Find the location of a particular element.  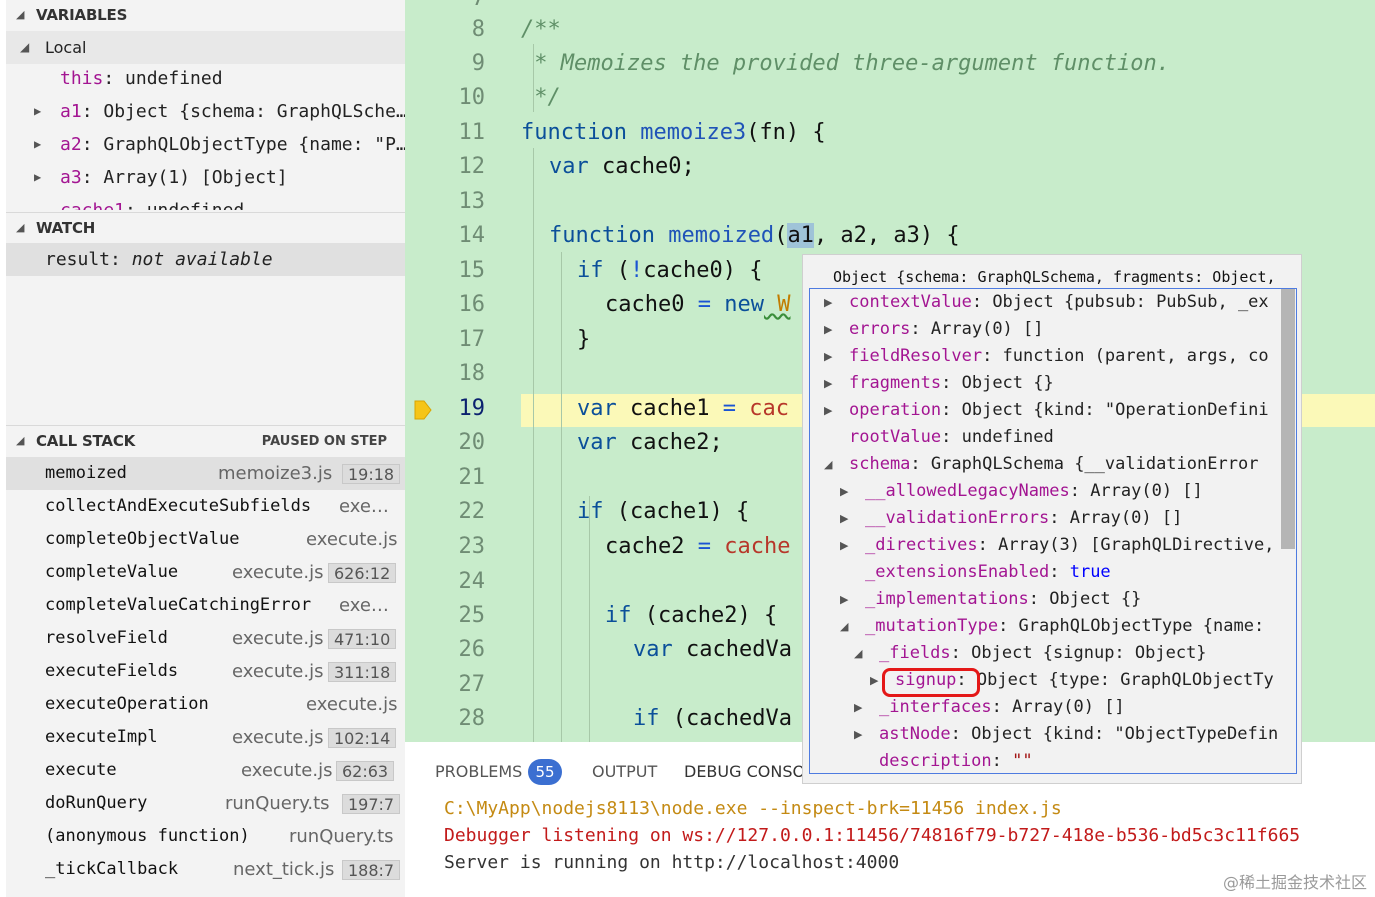

highlight-annotation is located at coordinates (931, 682).